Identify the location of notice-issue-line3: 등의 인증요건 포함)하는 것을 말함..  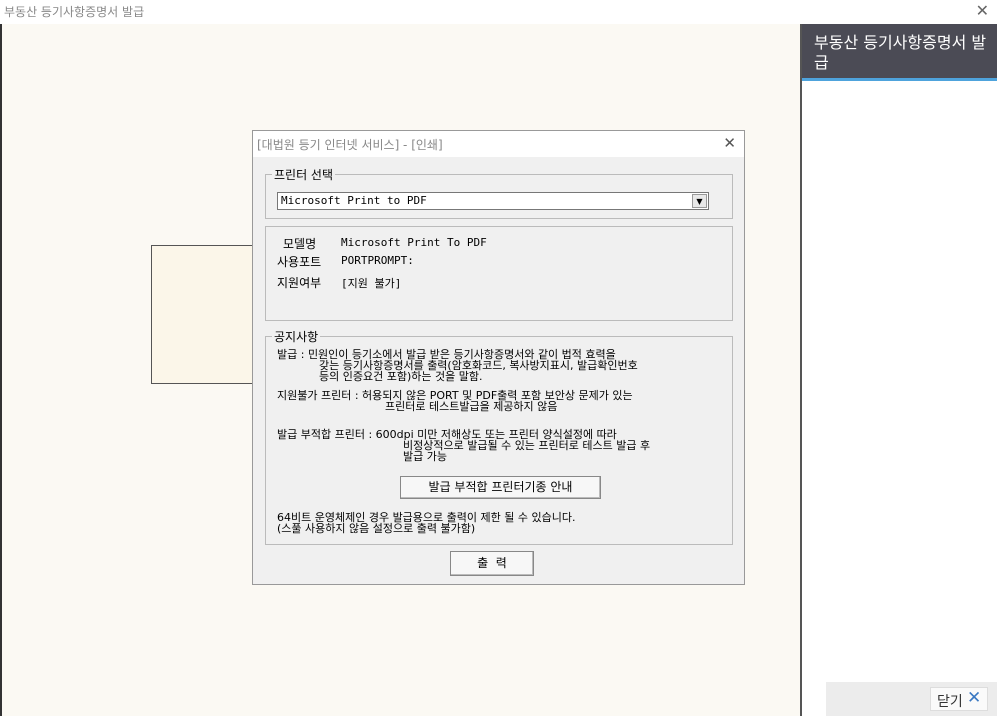
(401, 376).